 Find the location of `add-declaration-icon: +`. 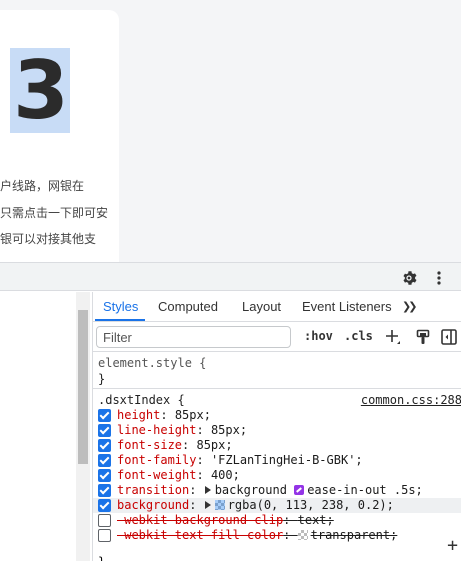

add-declaration-icon: + is located at coordinates (452, 546).